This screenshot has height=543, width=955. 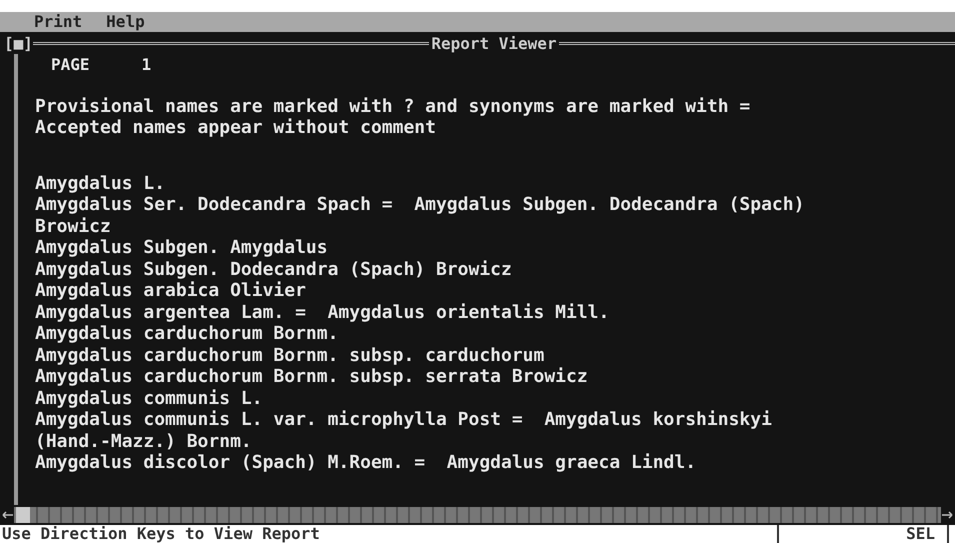 What do you see at coordinates (8, 515) in the screenshot?
I see `left-arrow-icon` at bounding box center [8, 515].